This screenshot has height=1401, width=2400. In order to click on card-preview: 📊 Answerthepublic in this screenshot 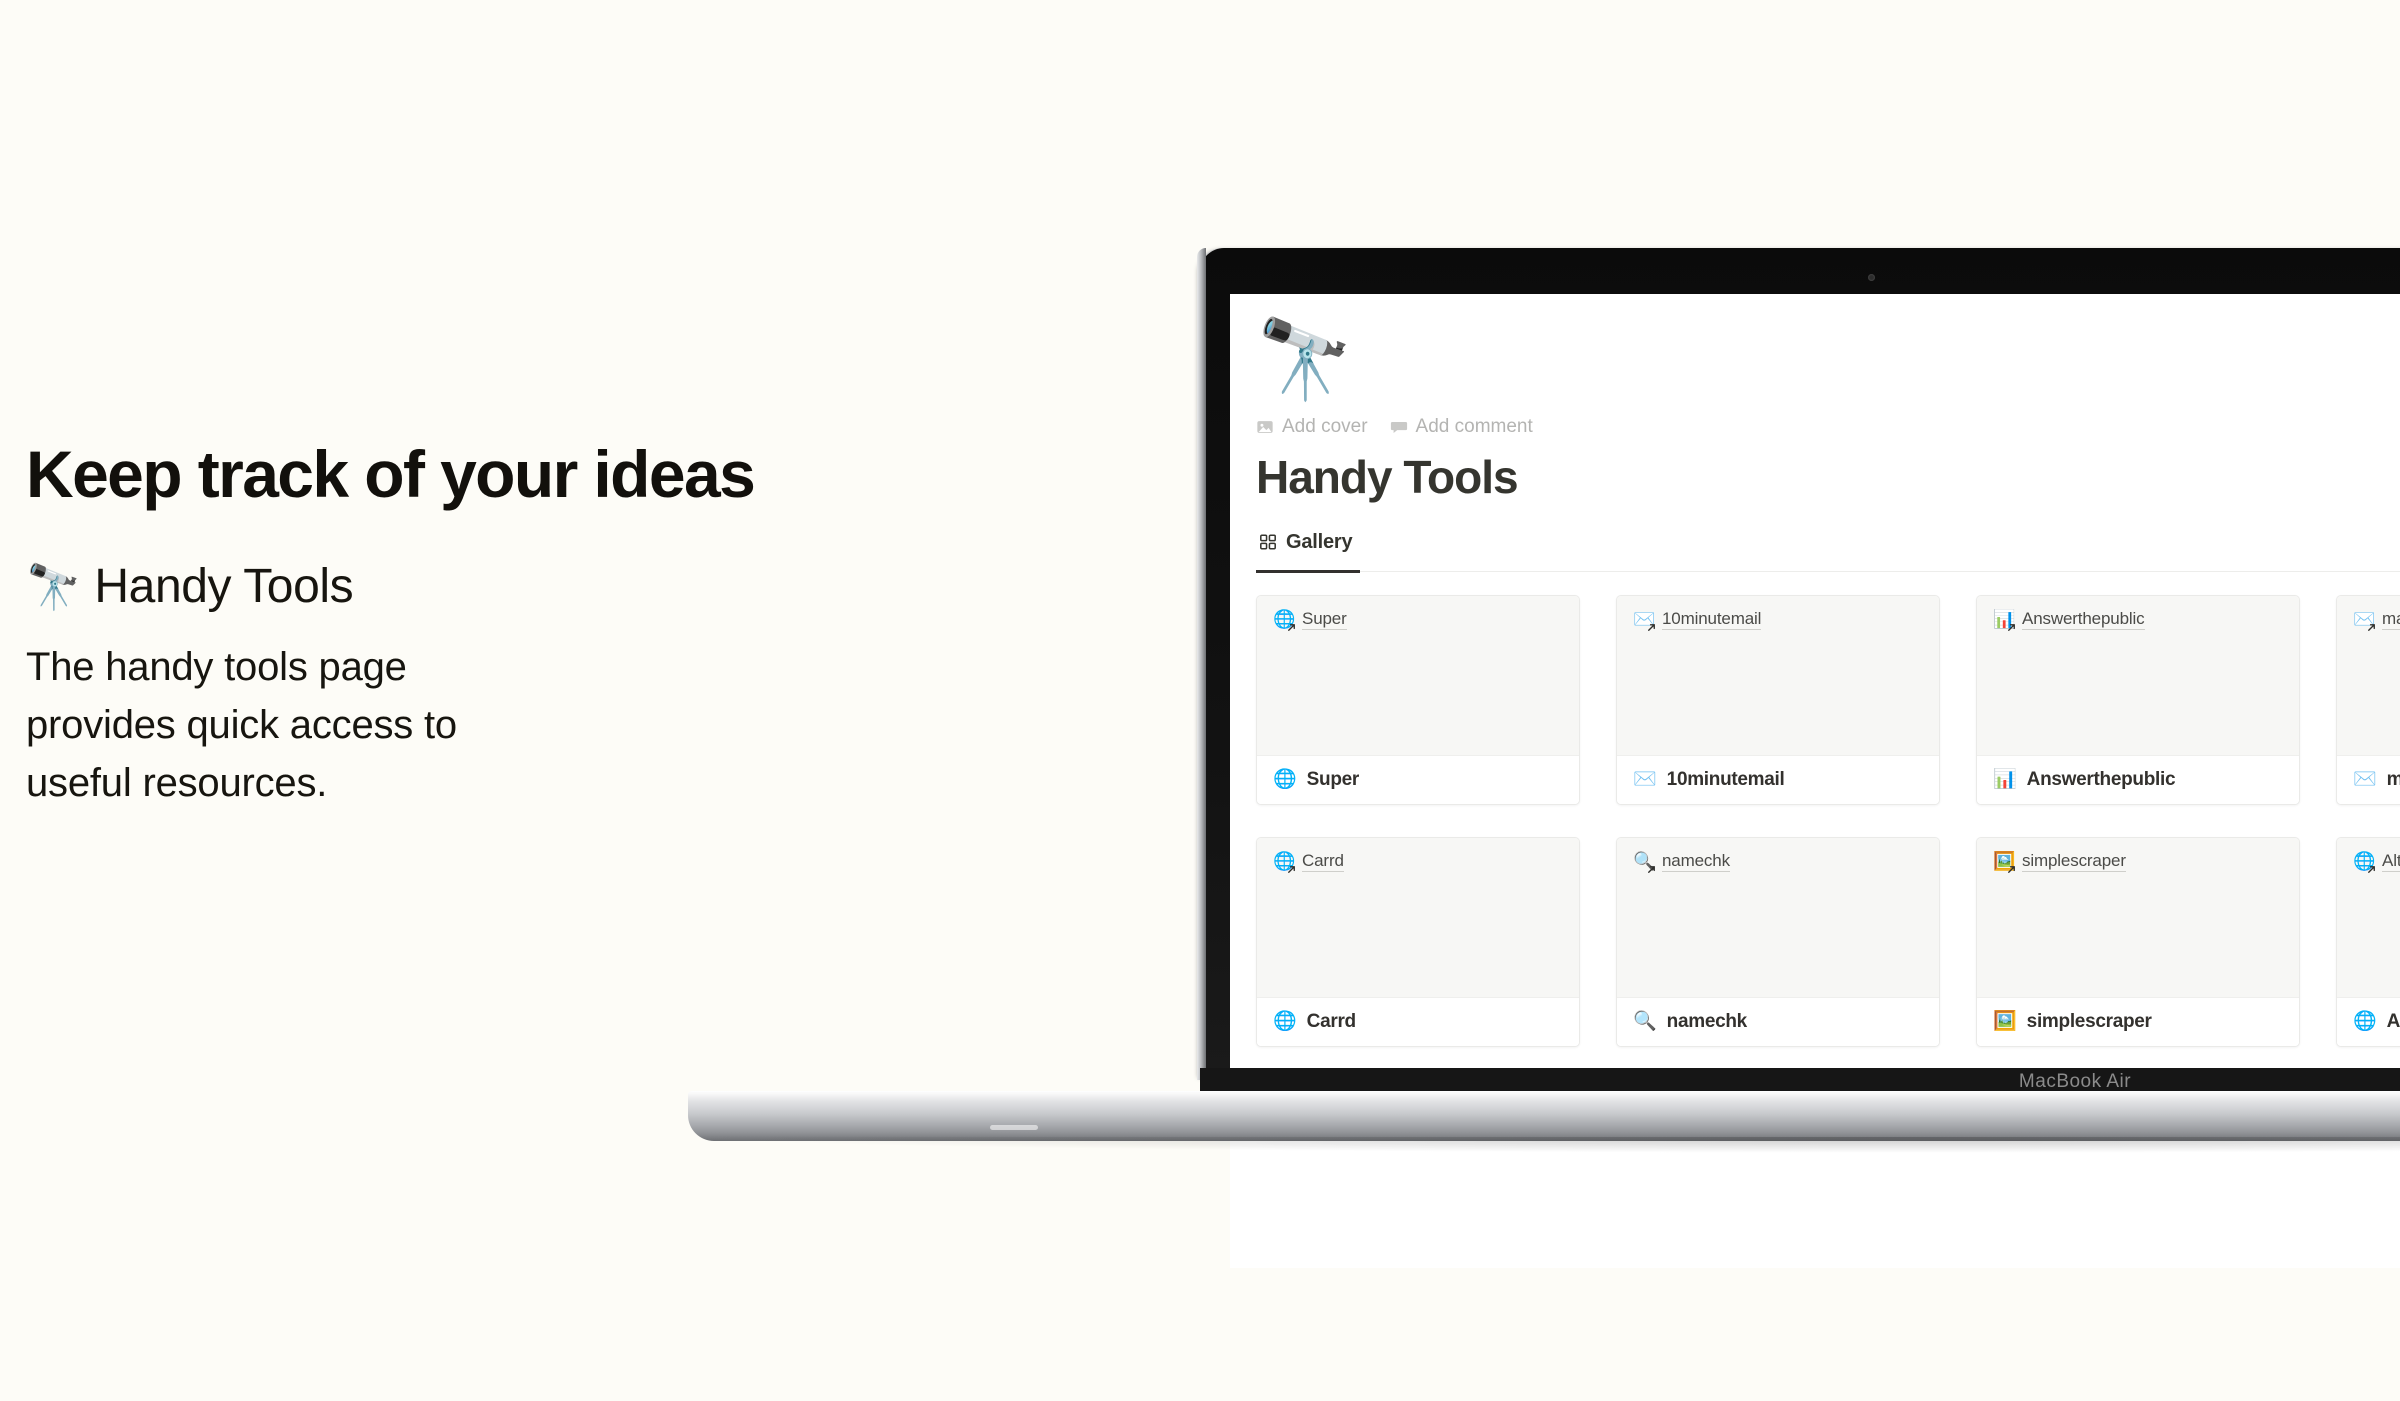, I will do `click(2138, 675)`.